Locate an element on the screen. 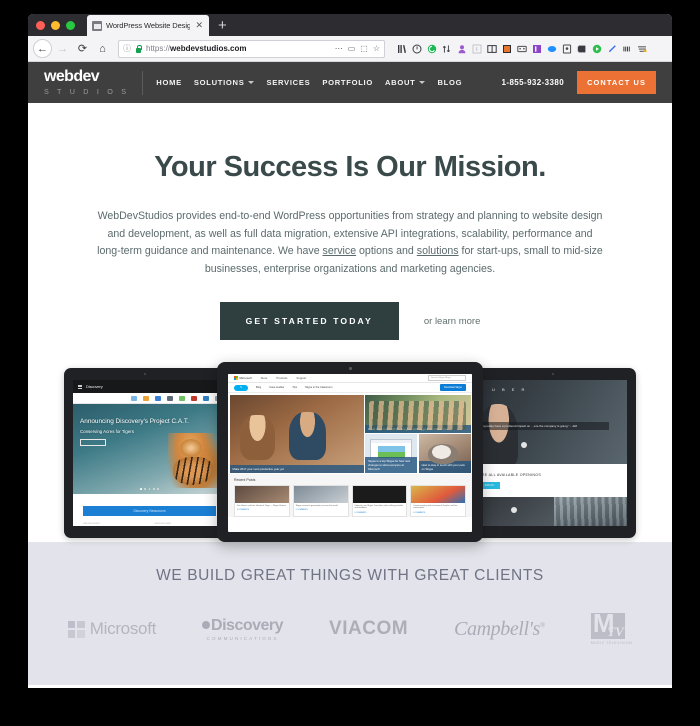  new-tab-button: + is located at coordinates (222, 27).